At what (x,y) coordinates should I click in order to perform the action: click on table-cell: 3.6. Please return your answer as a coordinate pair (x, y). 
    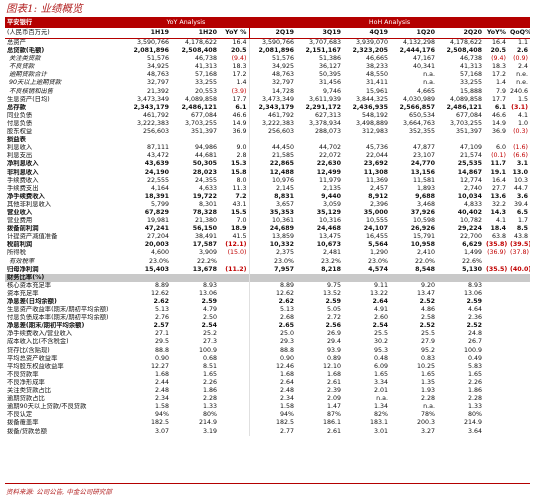
    Looking at the image, I should click on (522, 196).